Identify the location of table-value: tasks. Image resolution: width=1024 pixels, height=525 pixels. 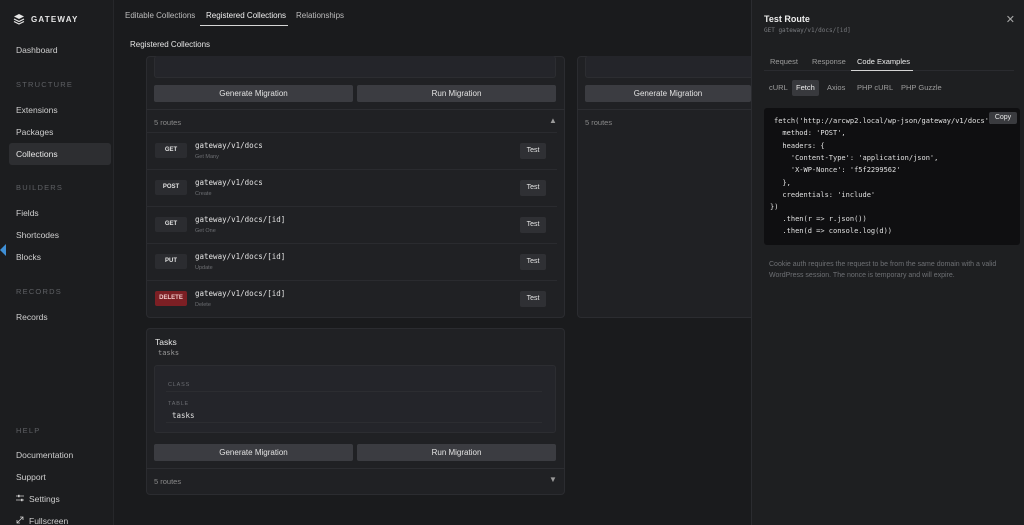
(183, 415).